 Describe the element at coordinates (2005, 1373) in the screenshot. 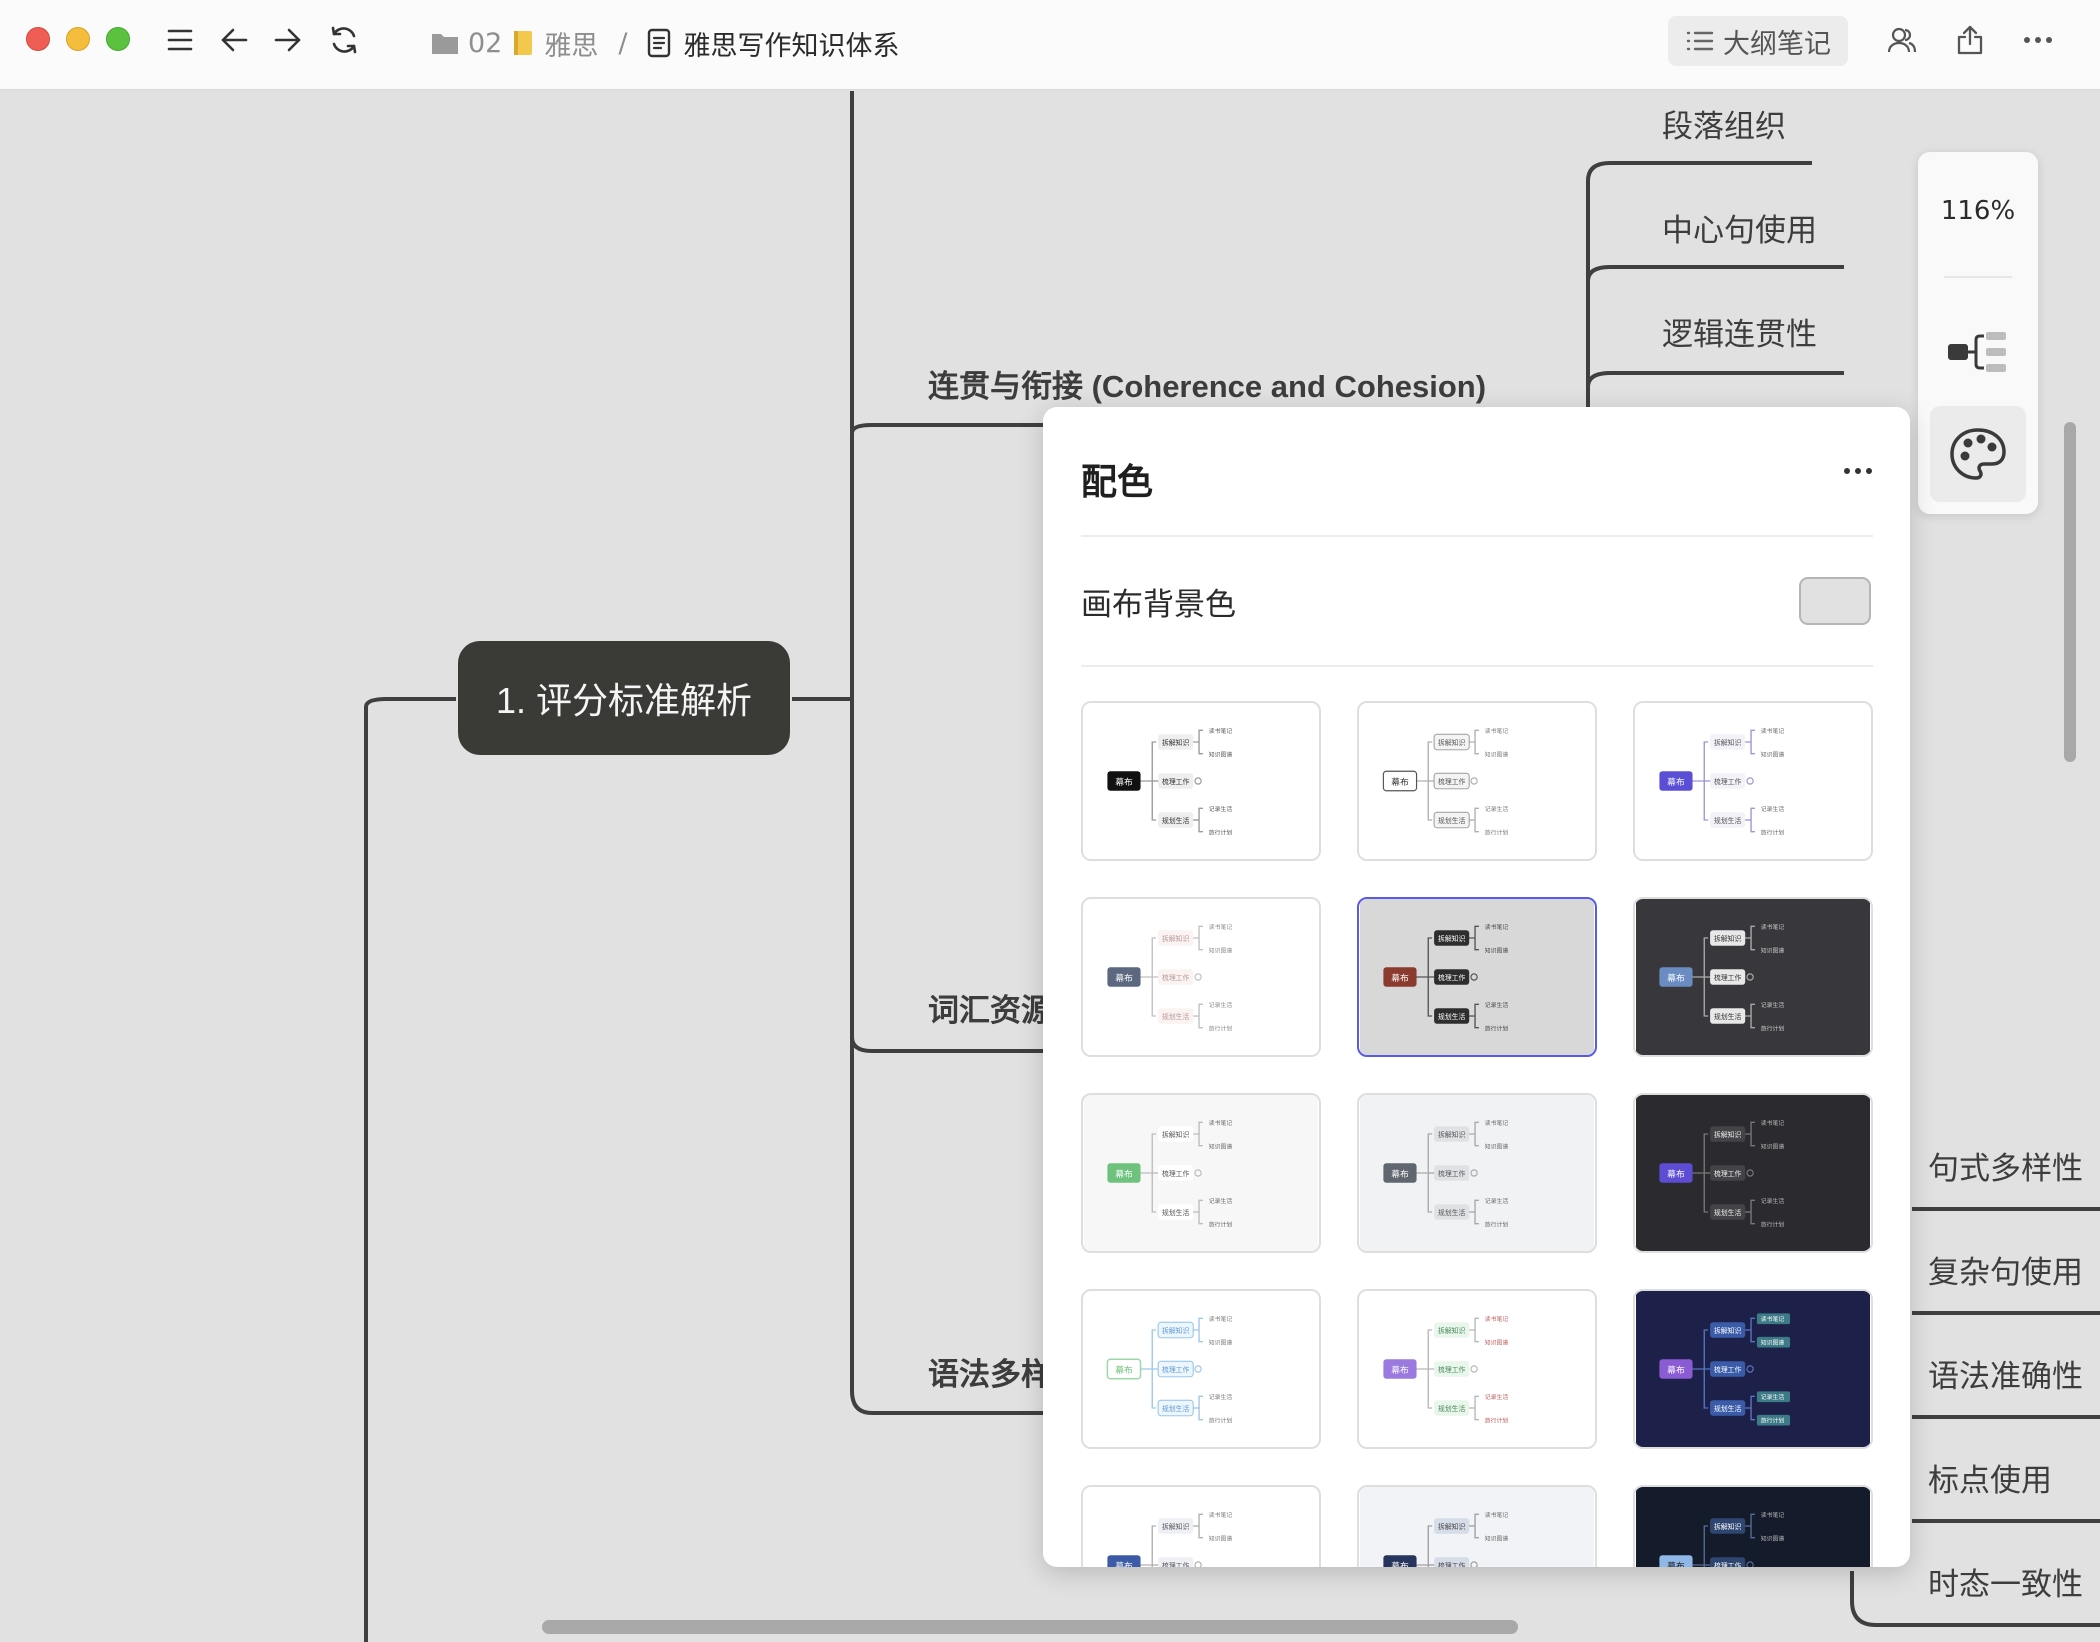

I see `leaf-accuracy: 语法准确性` at that location.